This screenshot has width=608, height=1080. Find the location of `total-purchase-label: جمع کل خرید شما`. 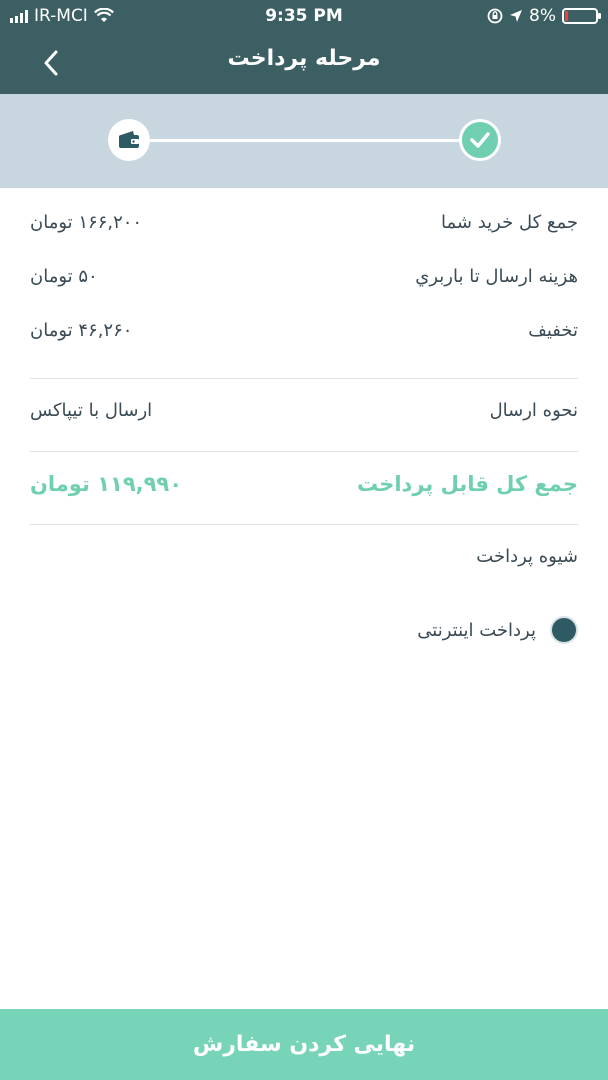

total-purchase-label: جمع کل خرید شما is located at coordinates (509, 222).